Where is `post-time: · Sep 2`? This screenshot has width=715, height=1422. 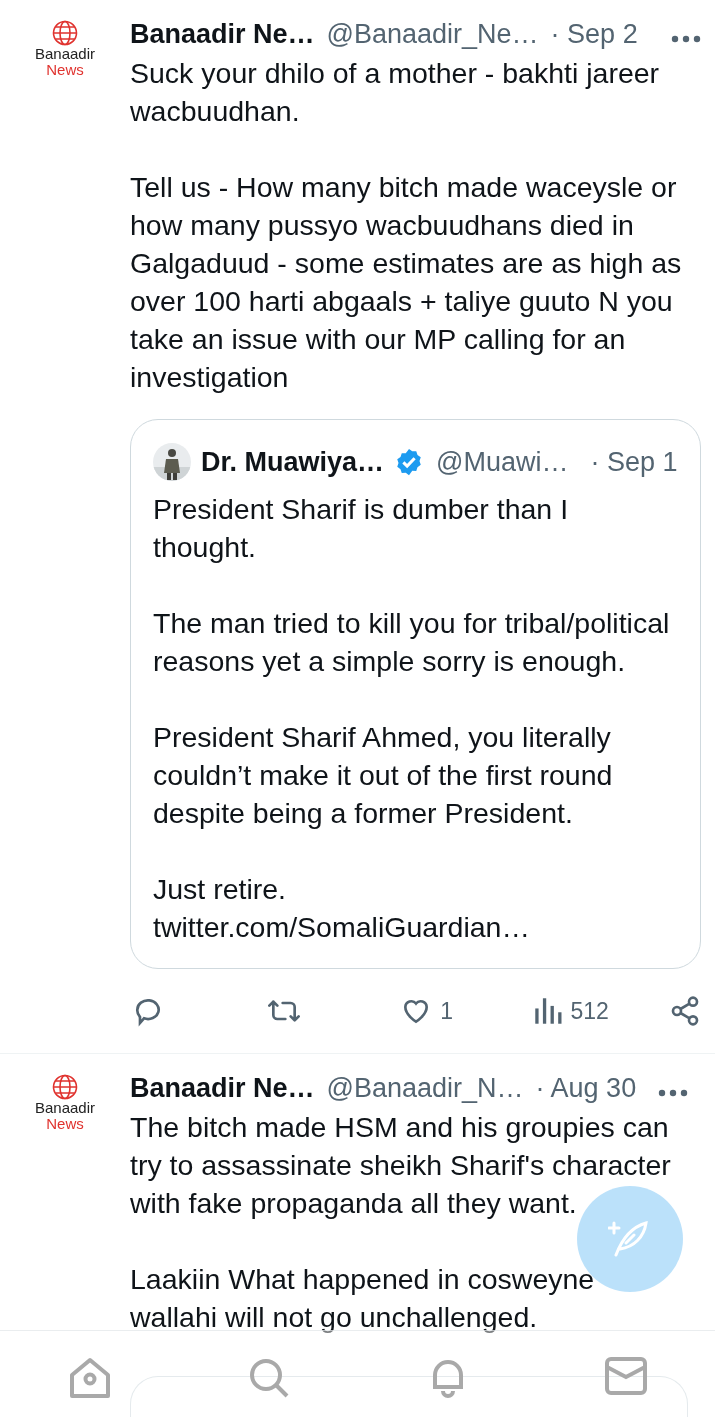 post-time: · Sep 2 is located at coordinates (594, 34).